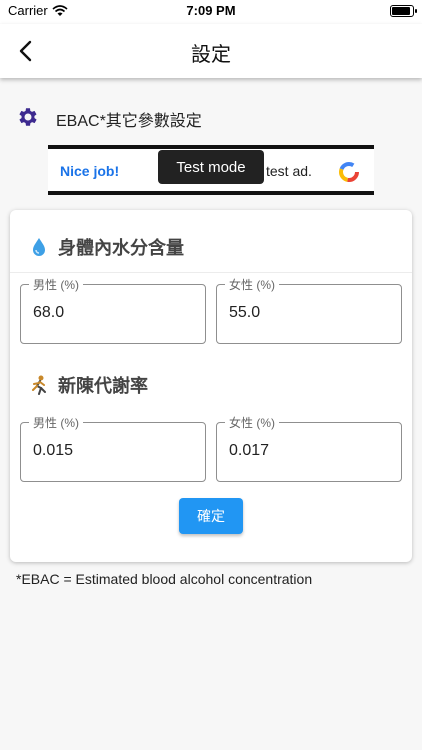 This screenshot has height=750, width=422. Describe the element at coordinates (113, 448) in the screenshot. I see `metabolism-male-field: 男性 (%) 0.015` at that location.